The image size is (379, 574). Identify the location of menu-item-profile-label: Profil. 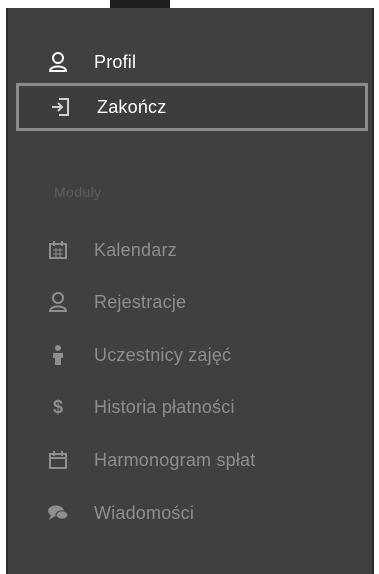
(115, 61).